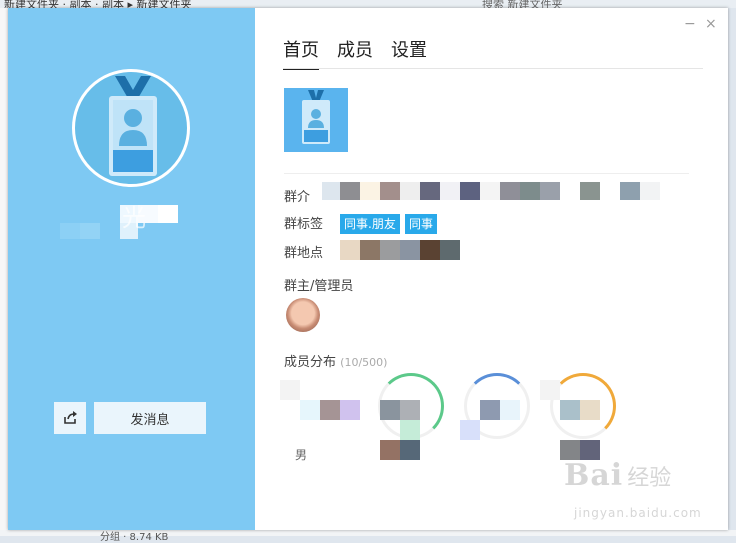 The image size is (736, 543). Describe the element at coordinates (304, 224) in the screenshot. I see `tags-label: 群标签` at that location.